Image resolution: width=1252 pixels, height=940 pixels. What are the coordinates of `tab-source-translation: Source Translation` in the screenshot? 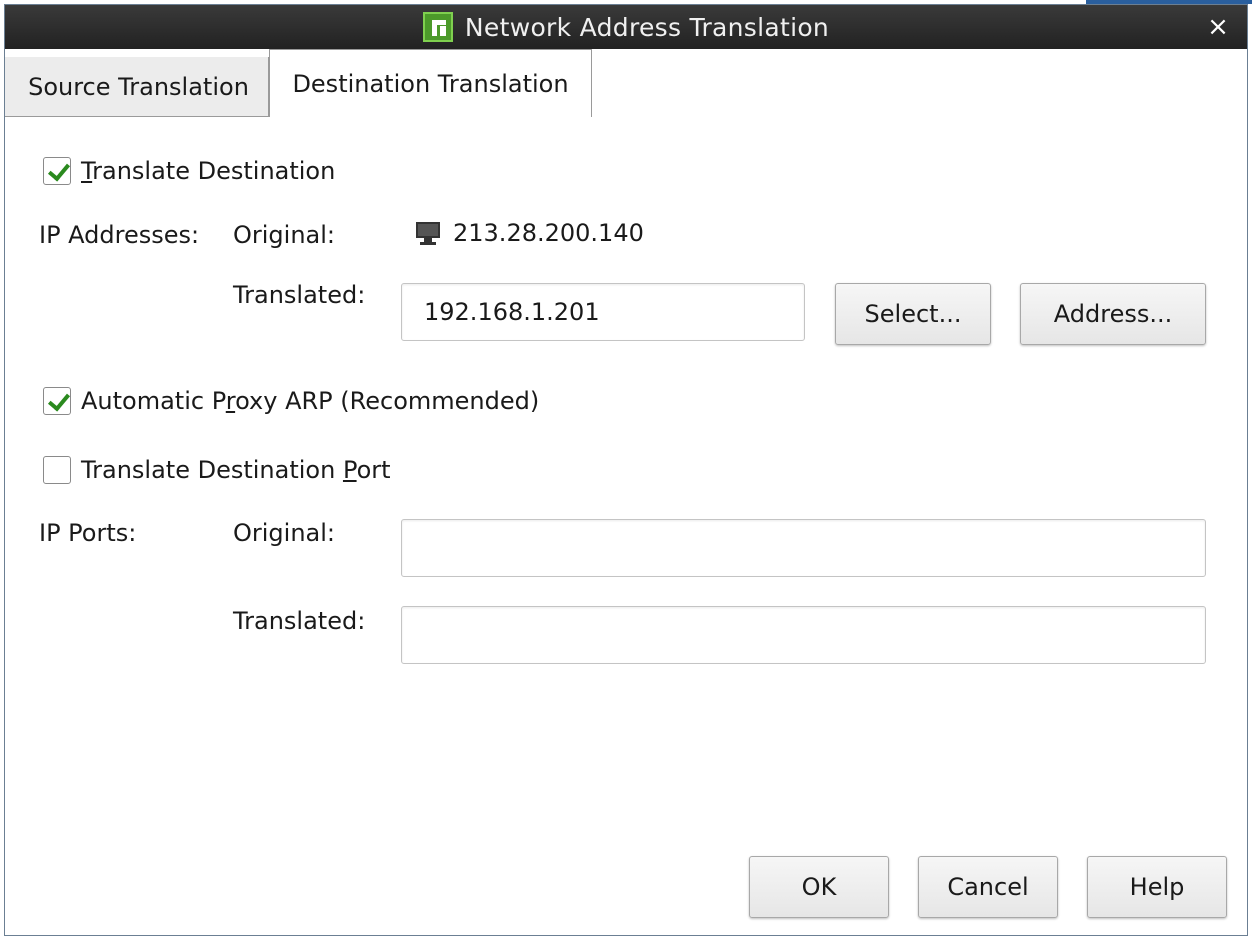 It's located at (137, 87).